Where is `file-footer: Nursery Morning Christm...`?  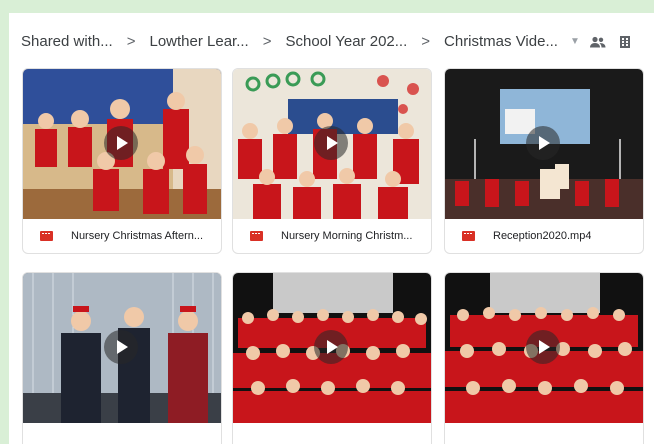
file-footer: Nursery Morning Christm... is located at coordinates (332, 236).